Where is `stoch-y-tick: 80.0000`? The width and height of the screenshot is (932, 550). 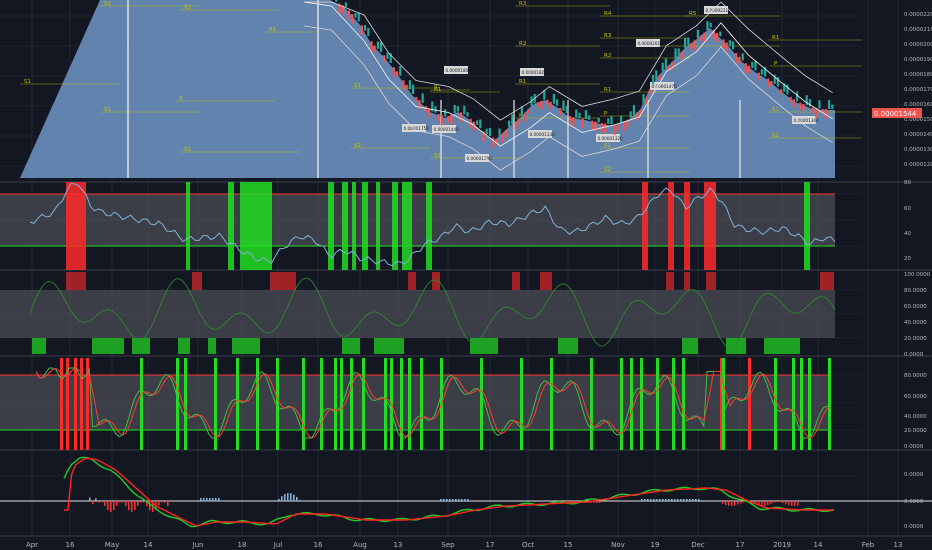 stoch-y-tick: 80.0000 is located at coordinates (915, 291).